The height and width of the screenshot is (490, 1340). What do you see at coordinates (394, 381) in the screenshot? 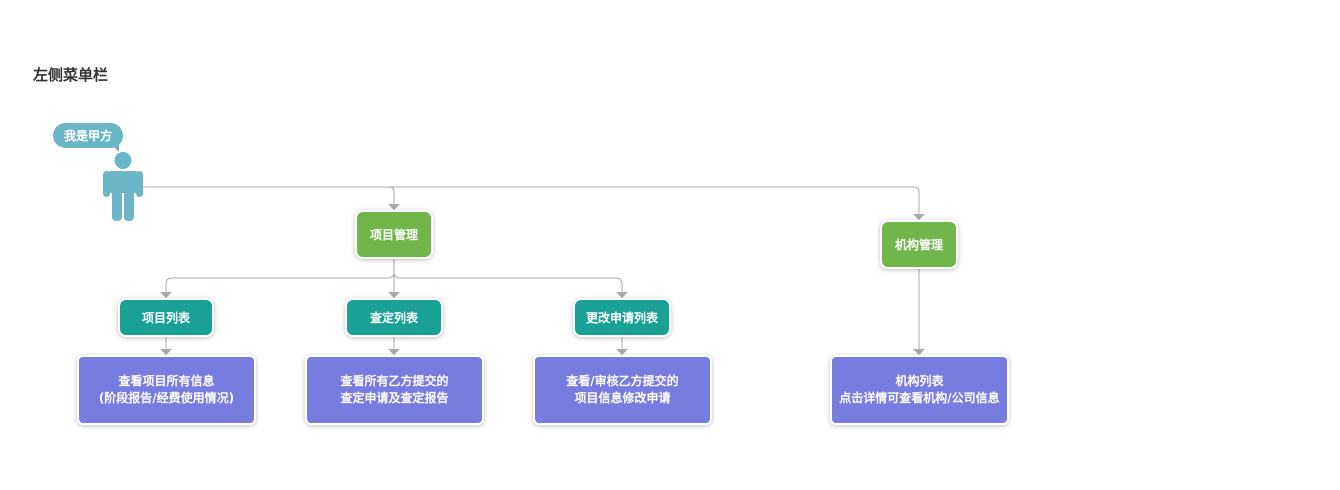
I see `desc-line-1: 查看所有乙方提交的` at bounding box center [394, 381].